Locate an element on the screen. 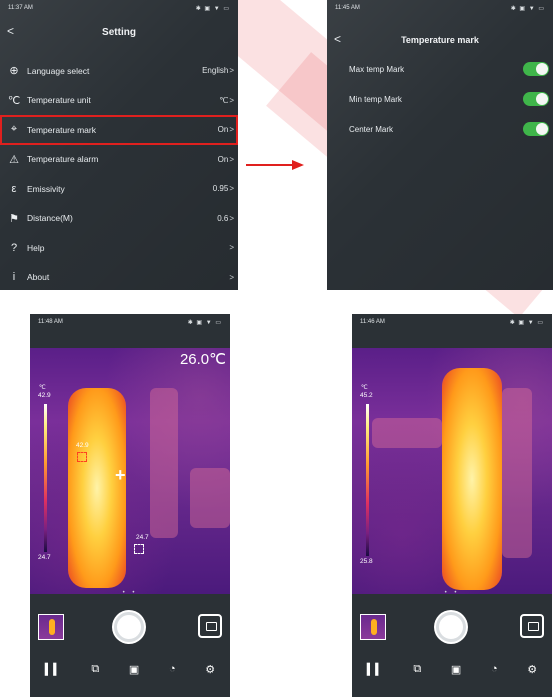  min-temp-mark-toggle is located at coordinates (536, 99).